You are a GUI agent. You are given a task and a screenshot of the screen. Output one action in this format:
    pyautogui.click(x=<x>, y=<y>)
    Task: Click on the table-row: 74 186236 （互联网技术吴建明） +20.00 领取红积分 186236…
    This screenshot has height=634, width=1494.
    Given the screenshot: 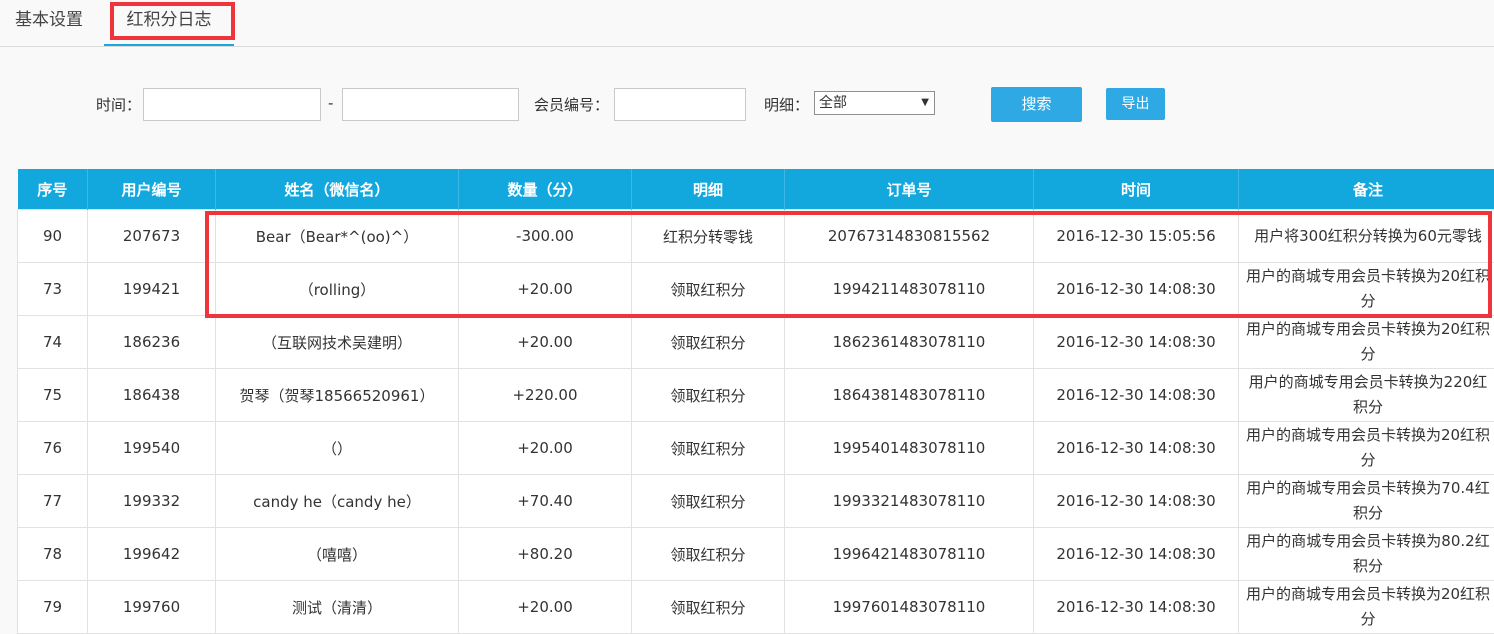 What is the action you would take?
    pyautogui.click(x=756, y=342)
    